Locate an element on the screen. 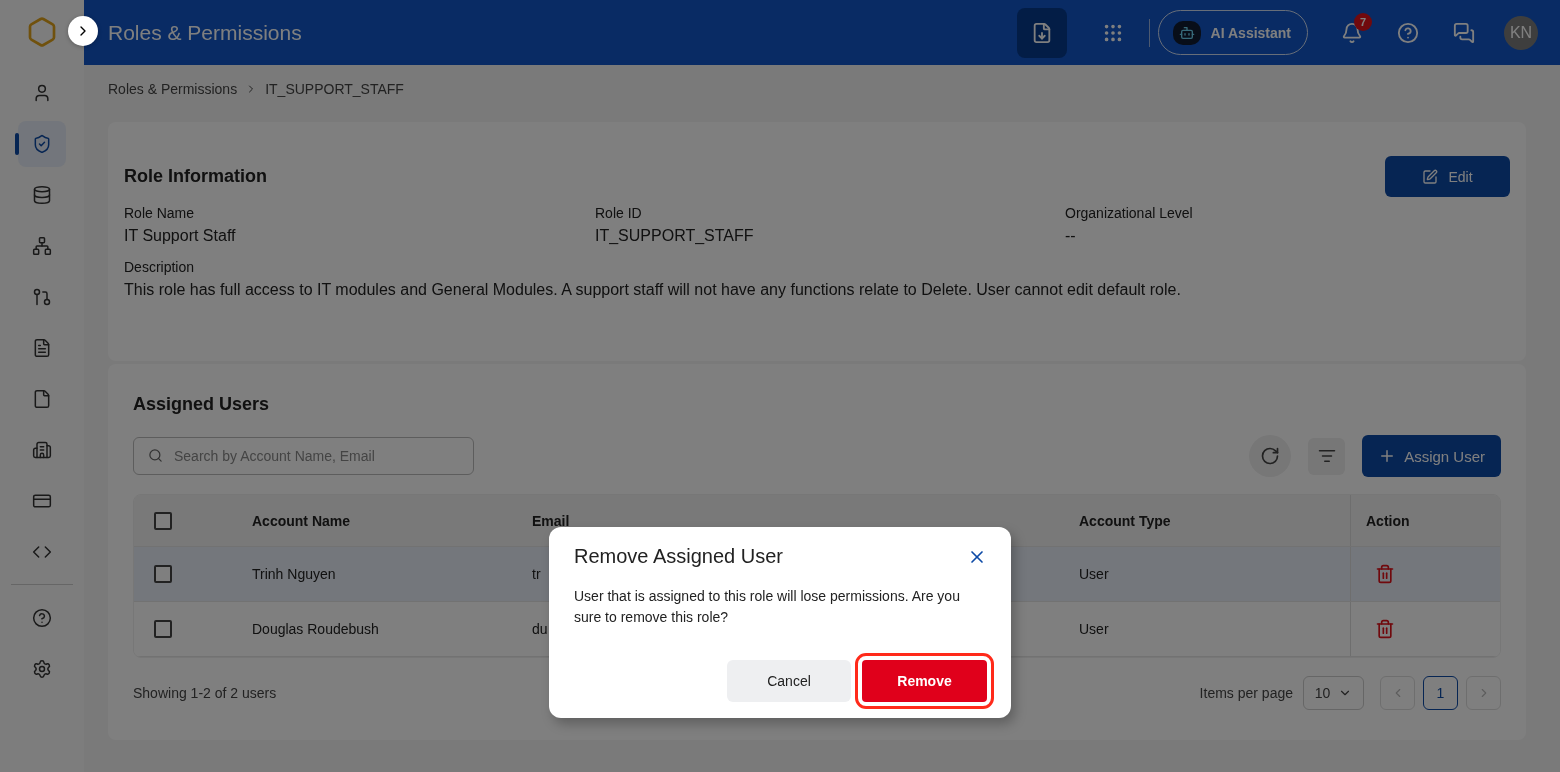 This screenshot has width=1560, height=772. column-header: Account Name is located at coordinates (301, 520).